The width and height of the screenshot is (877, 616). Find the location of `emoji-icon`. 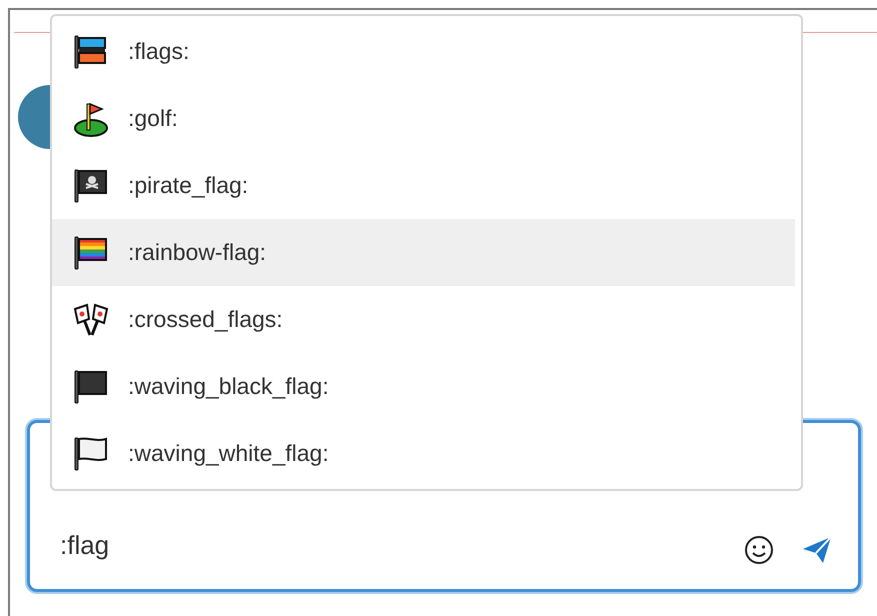

emoji-icon is located at coordinates (759, 550).